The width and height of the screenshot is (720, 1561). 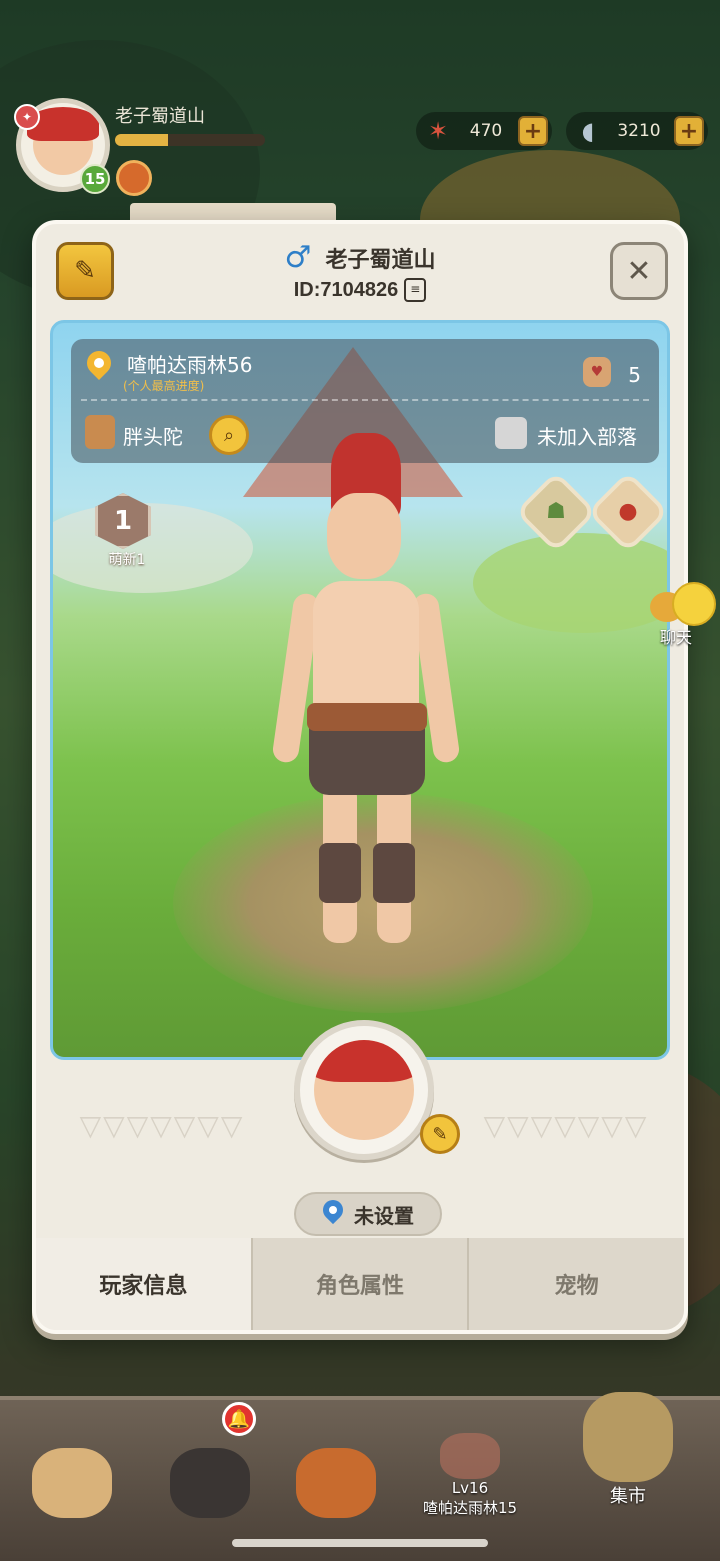 What do you see at coordinates (511, 433) in the screenshot?
I see `tribe-icon` at bounding box center [511, 433].